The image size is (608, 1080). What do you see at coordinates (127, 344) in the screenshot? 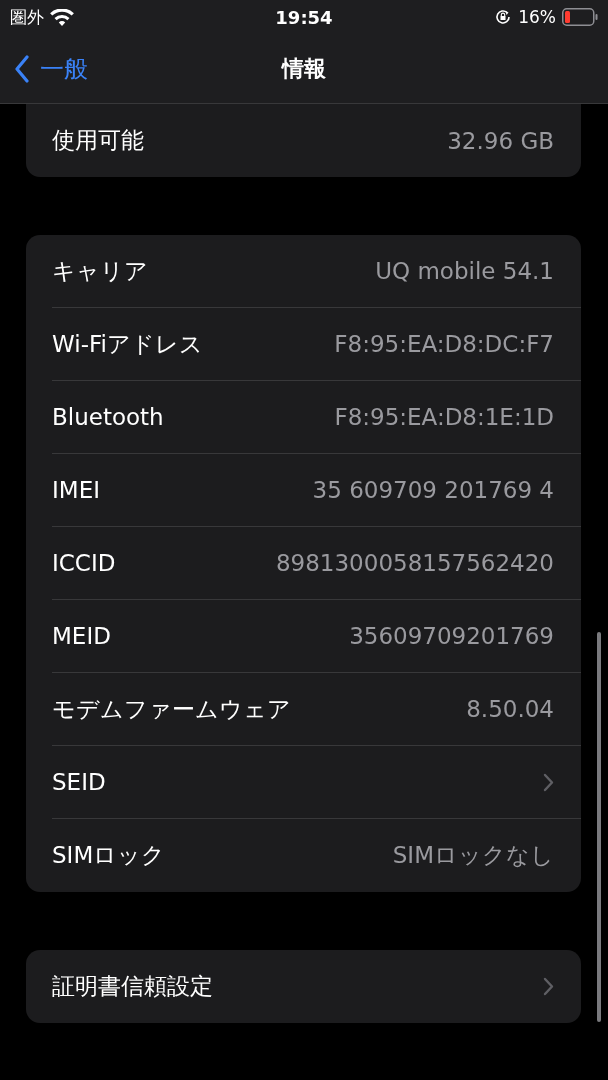
I see `row-label: Wi-Fiアドレス` at bounding box center [127, 344].